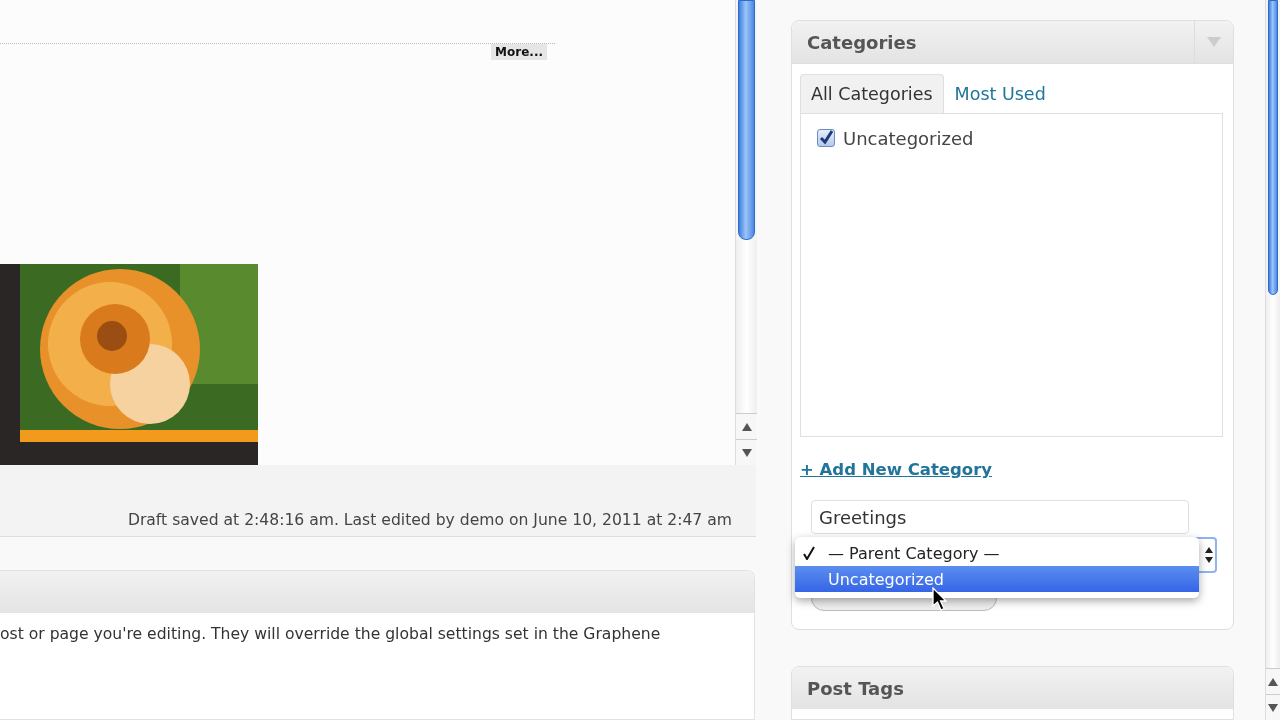 Image resolution: width=1280 pixels, height=720 pixels. I want to click on category-label: Uncategorized, so click(908, 138).